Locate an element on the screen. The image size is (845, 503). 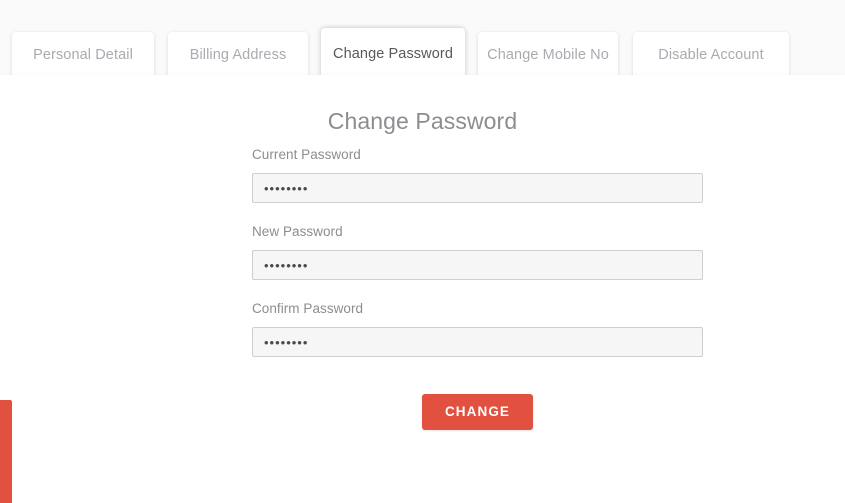
form-submit-row: CHANGE is located at coordinates (477, 412).